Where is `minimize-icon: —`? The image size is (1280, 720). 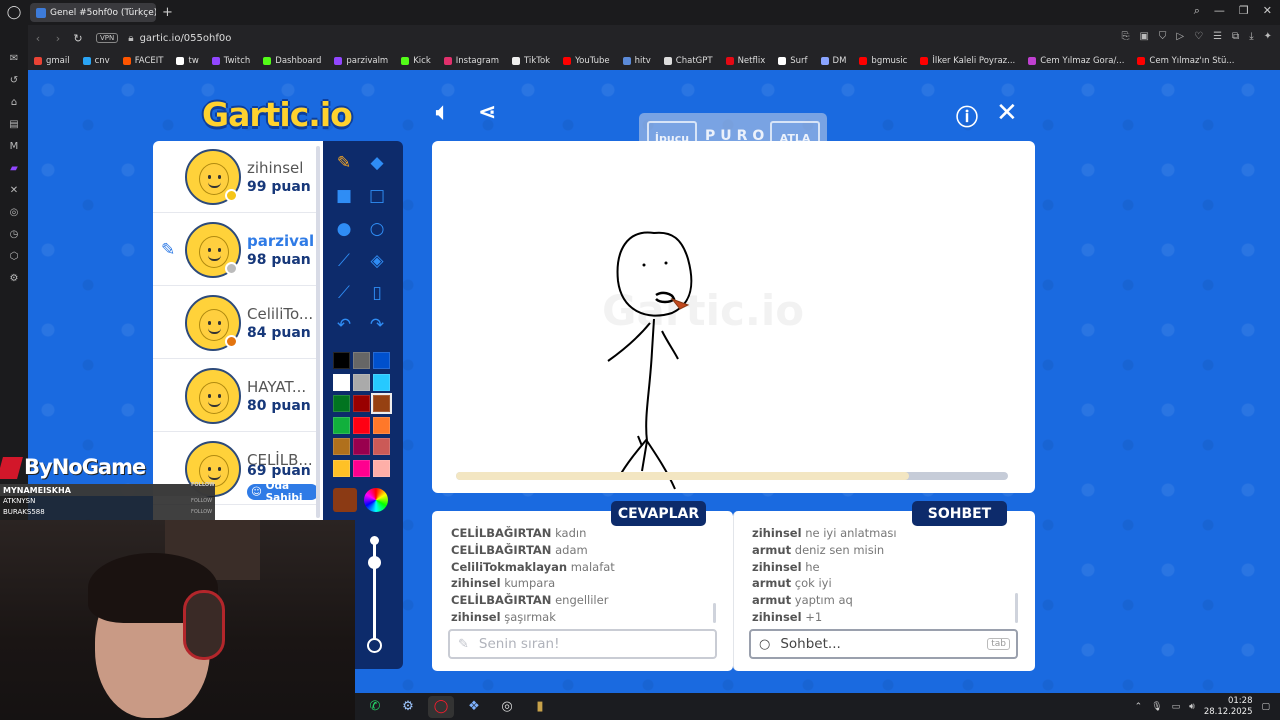
minimize-icon: — is located at coordinates (1219, 11).